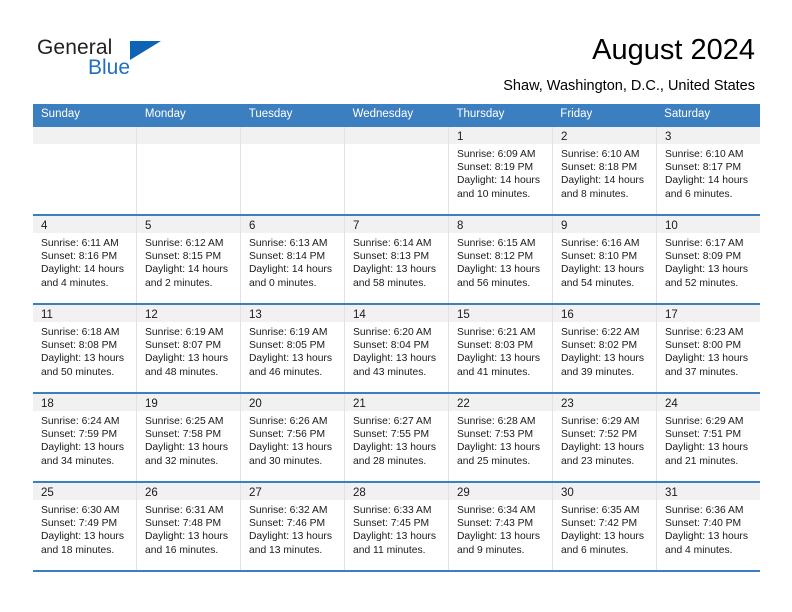 This screenshot has width=792, height=612. What do you see at coordinates (604, 224) in the screenshot?
I see `day-number-band: 9` at bounding box center [604, 224].